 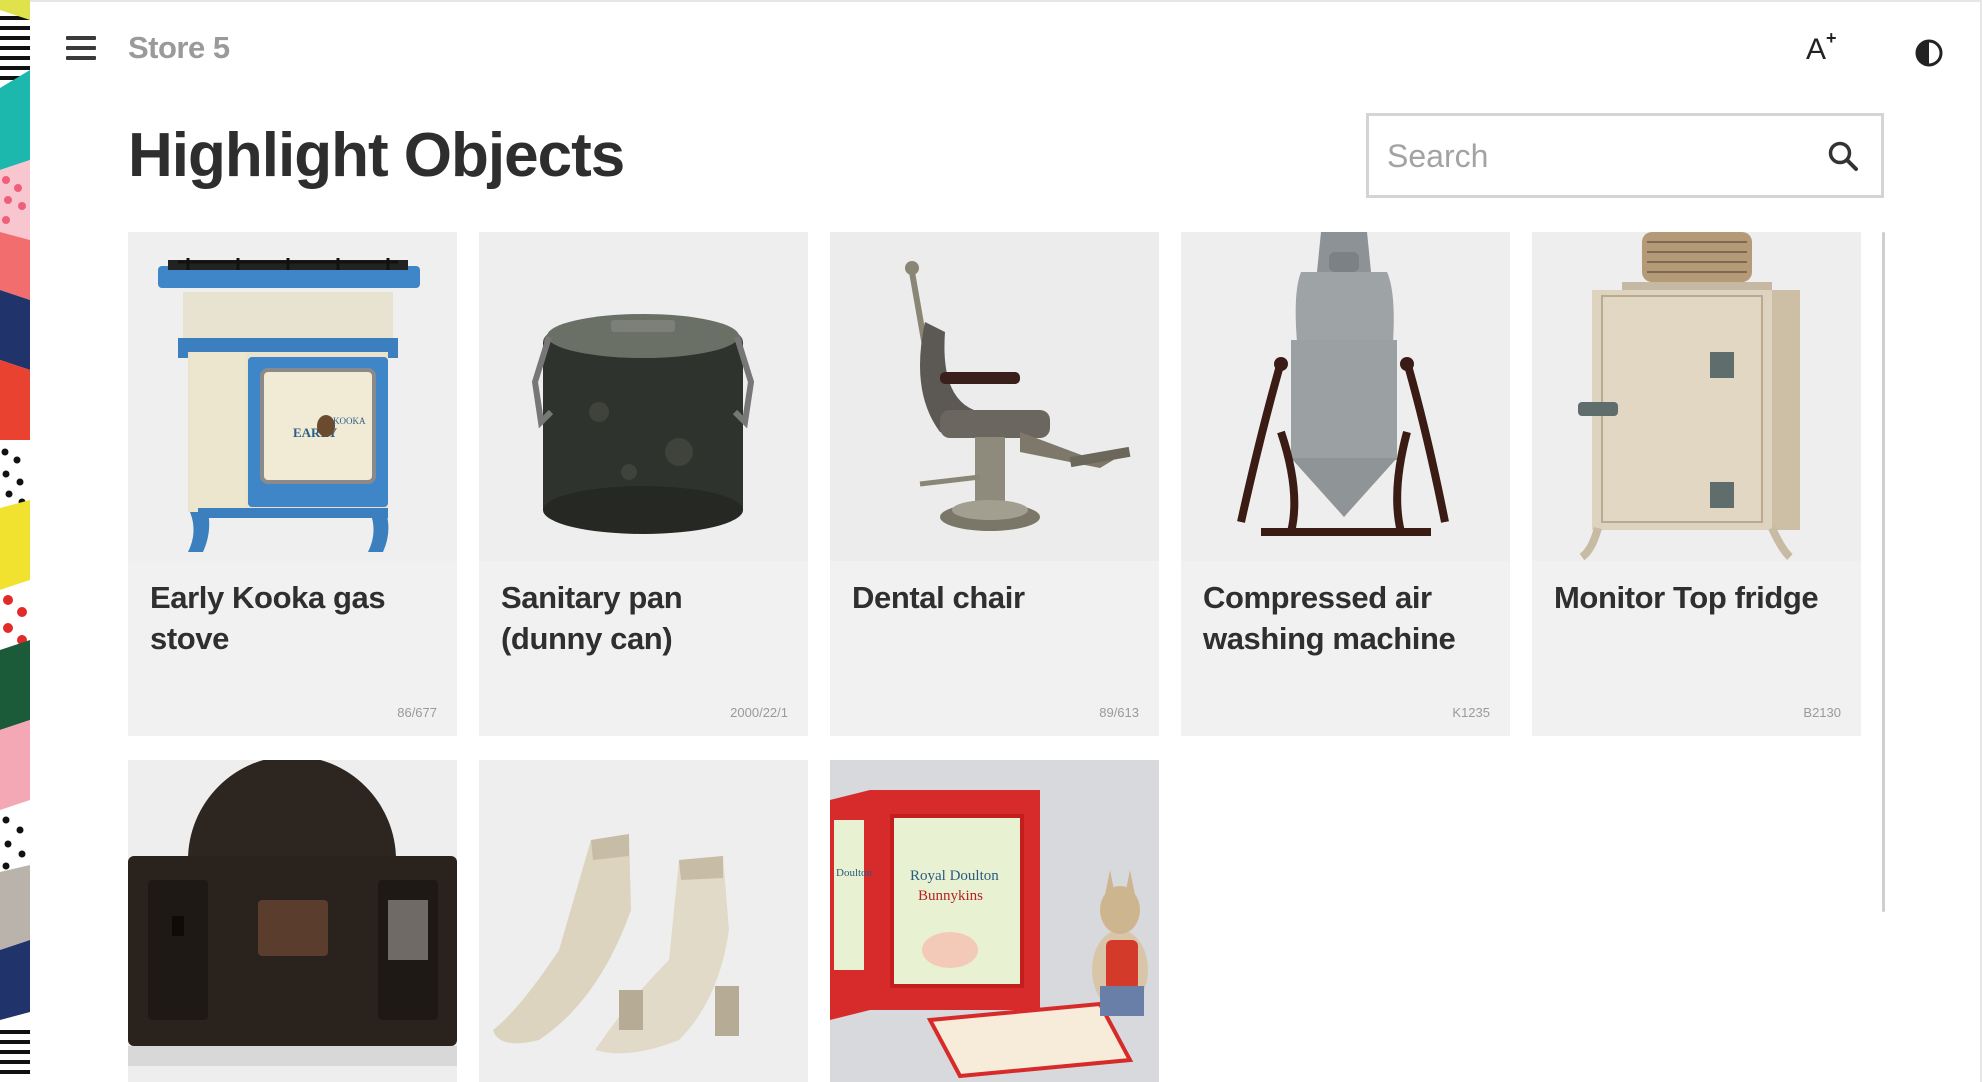 What do you see at coordinates (1822, 712) in the screenshot?
I see `object-reg-number: B2130` at bounding box center [1822, 712].